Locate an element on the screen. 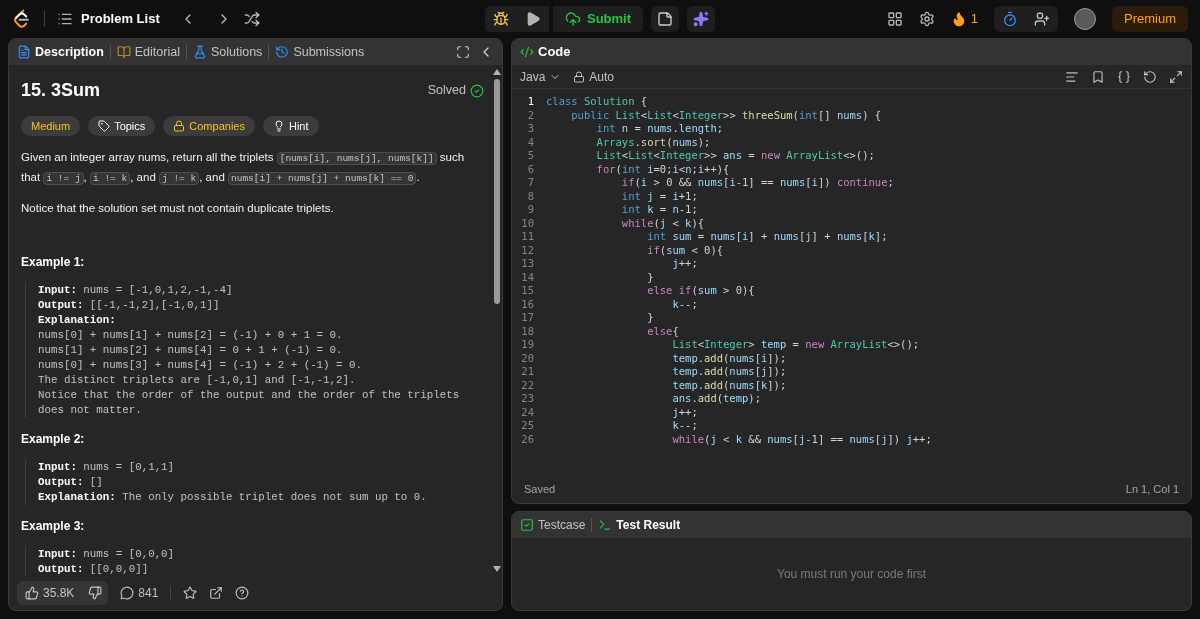  note-icon is located at coordinates (665, 19).